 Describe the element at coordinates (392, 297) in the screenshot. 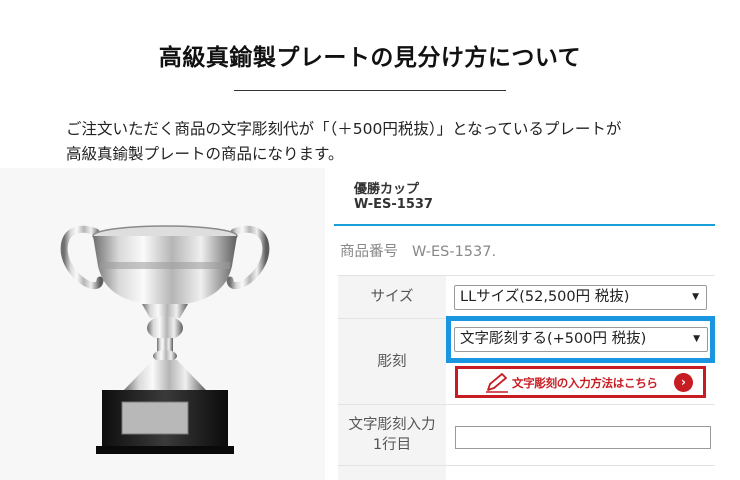

I see `size-label: サイズ` at that location.